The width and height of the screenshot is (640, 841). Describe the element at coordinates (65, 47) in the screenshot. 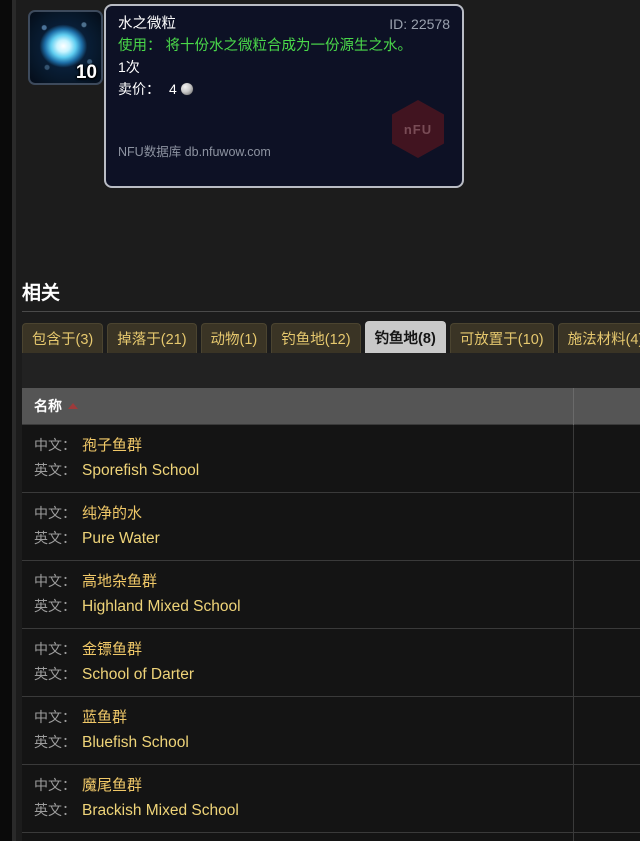

I see `water-mote-icon: 10` at that location.